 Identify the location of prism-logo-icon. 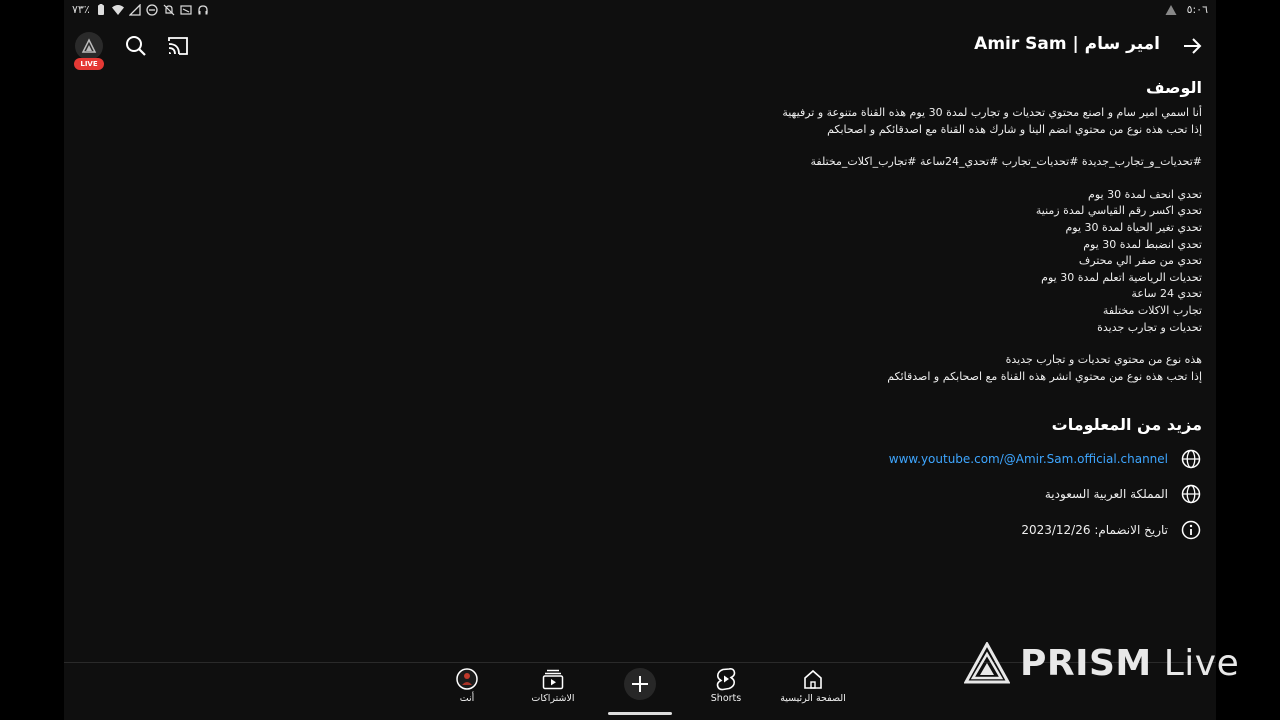
(987, 663).